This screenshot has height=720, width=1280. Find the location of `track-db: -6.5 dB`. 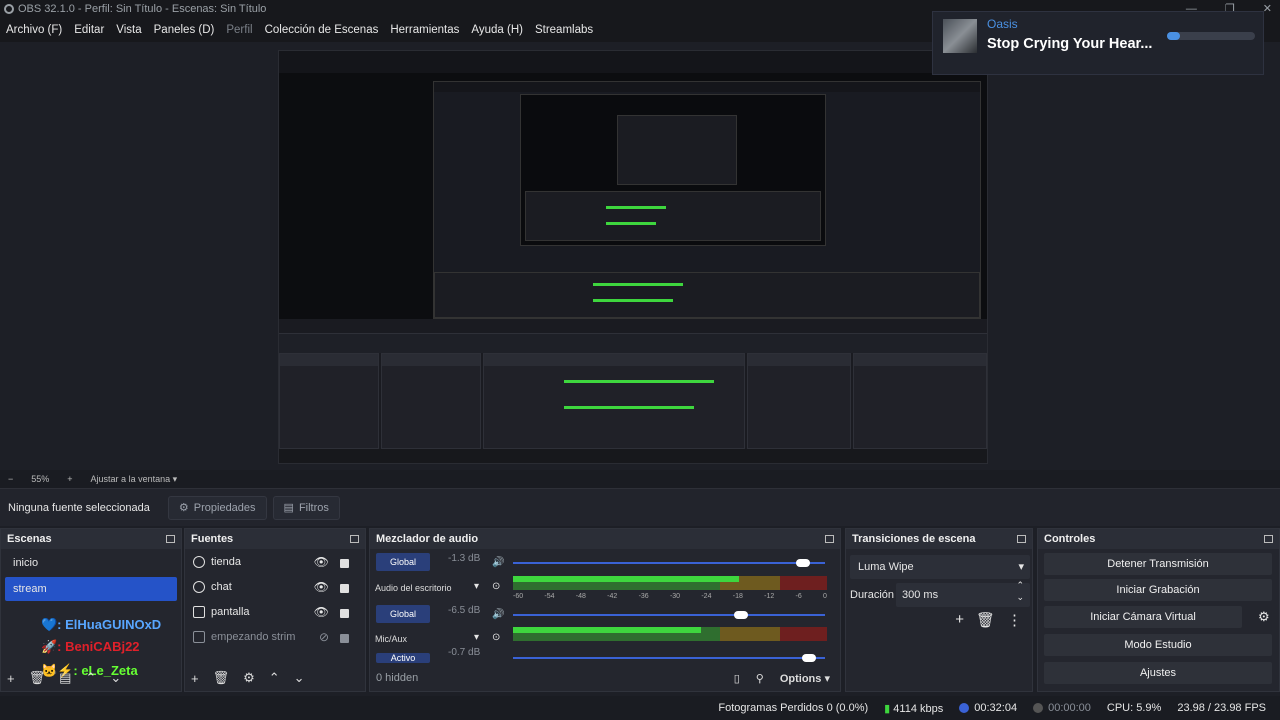

track-db: -6.5 dB is located at coordinates (464, 610).